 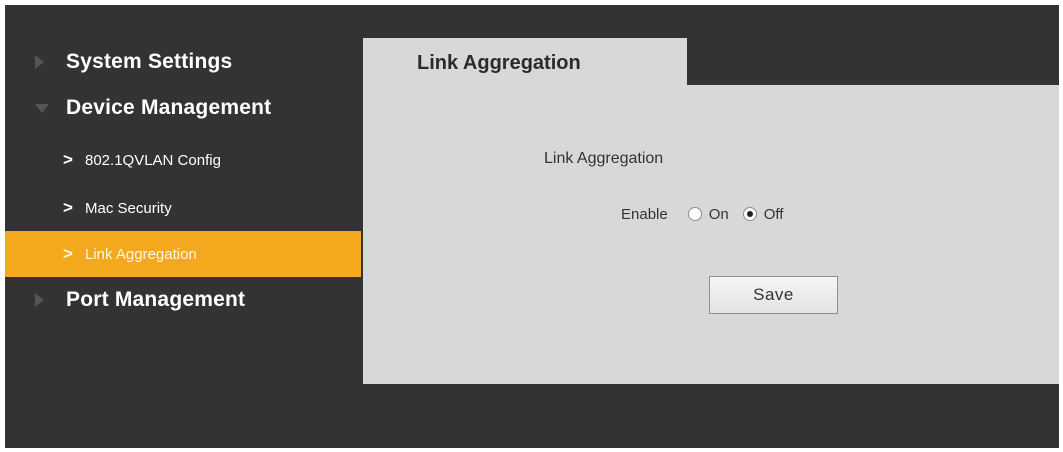 I want to click on tab-link-aggregation: Link Aggregation, so click(x=525, y=64).